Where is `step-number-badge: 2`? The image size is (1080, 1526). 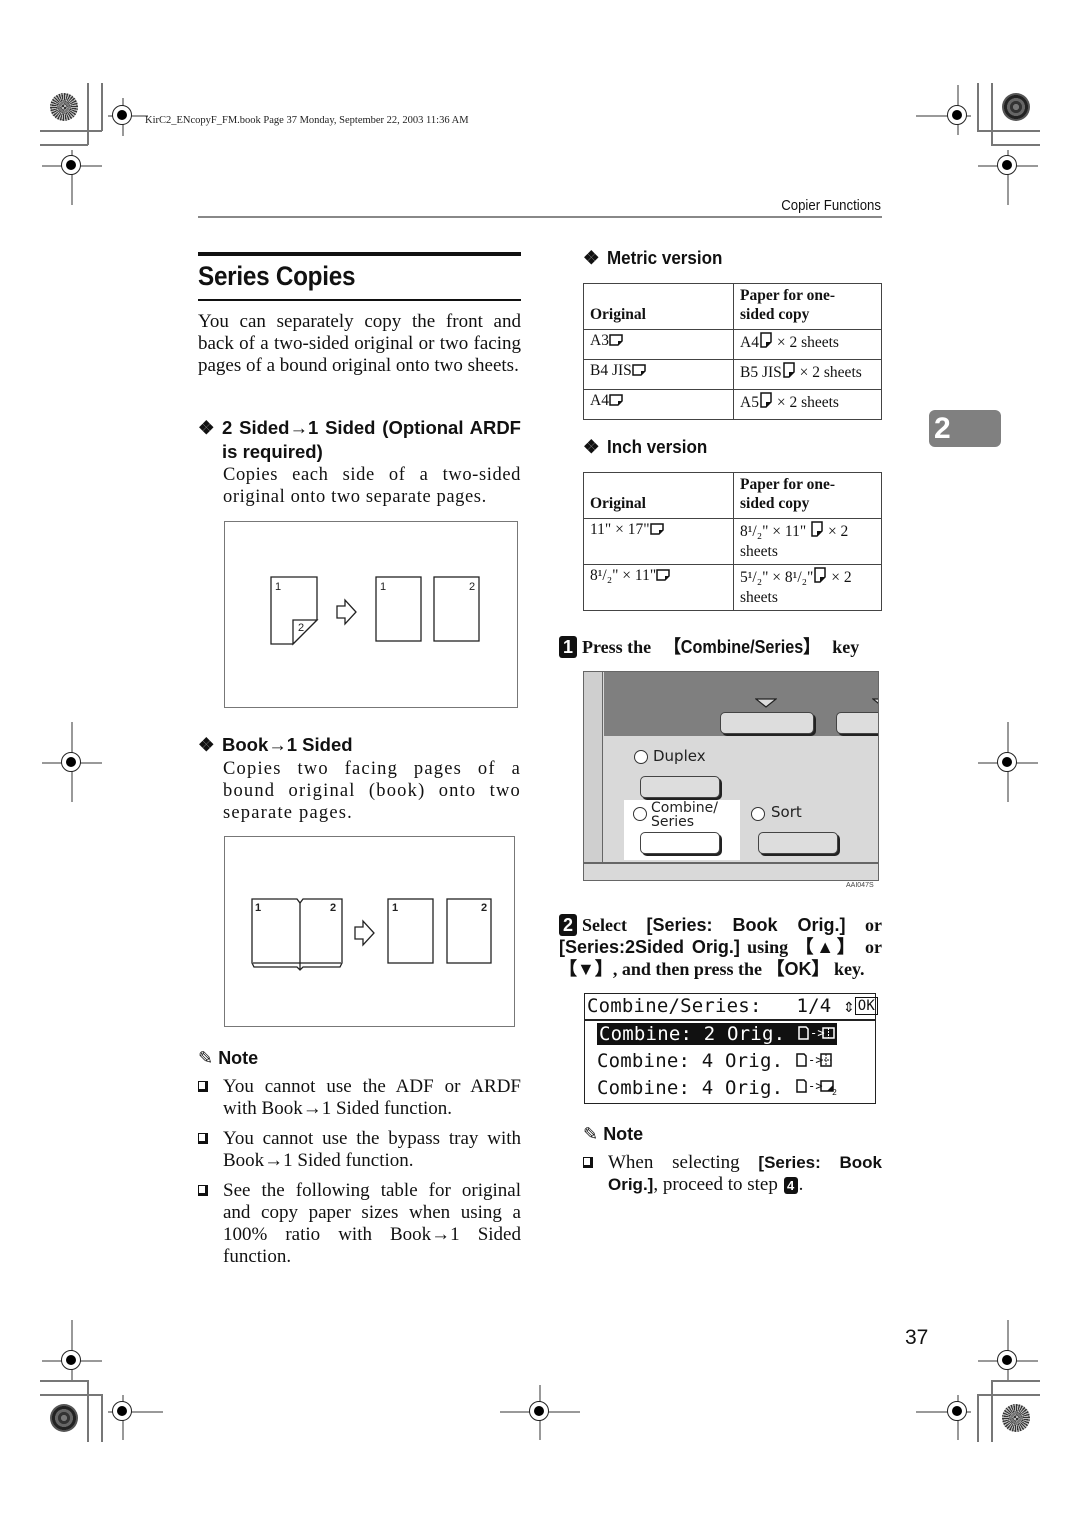
step-number-badge: 2 is located at coordinates (568, 925).